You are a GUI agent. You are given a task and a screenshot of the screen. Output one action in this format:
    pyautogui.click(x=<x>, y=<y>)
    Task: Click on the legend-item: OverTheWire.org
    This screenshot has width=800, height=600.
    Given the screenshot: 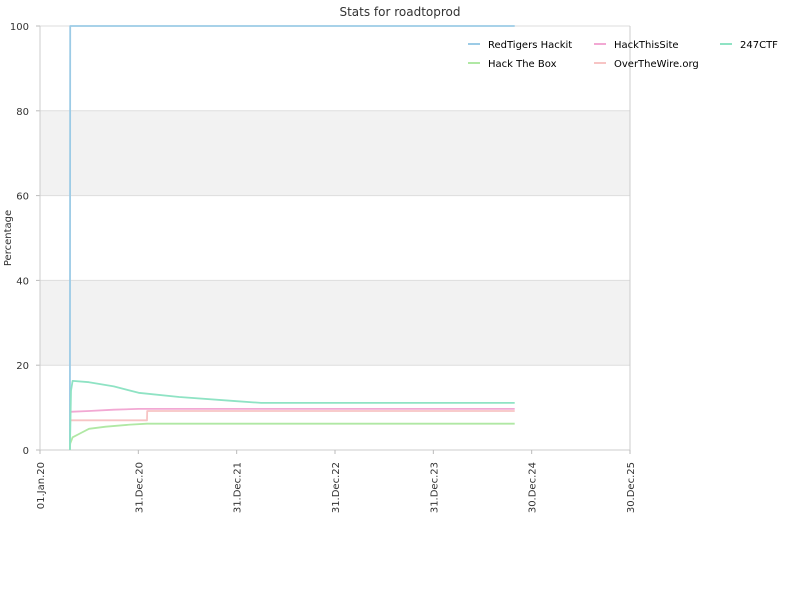 What is the action you would take?
    pyautogui.click(x=646, y=64)
    